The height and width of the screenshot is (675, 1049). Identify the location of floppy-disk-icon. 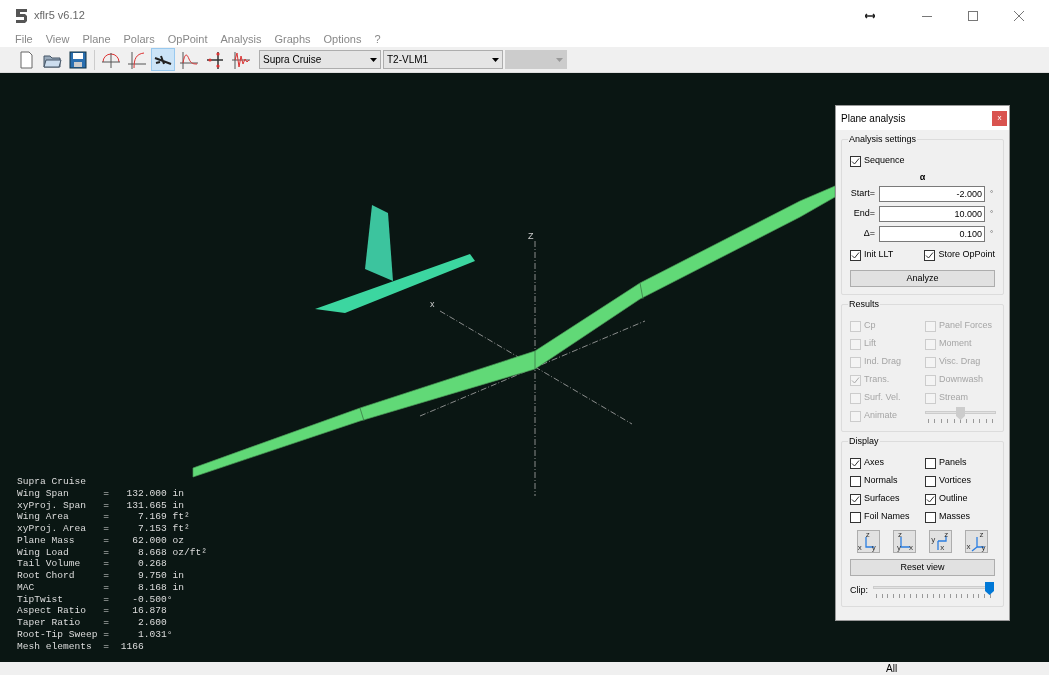
(78, 59).